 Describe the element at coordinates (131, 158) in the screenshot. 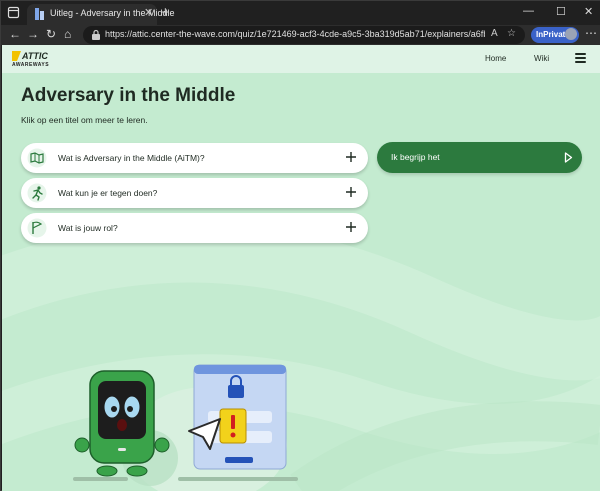

I see `accordion-label: Wat is Adversary in the Middle (AiTM)?` at that location.